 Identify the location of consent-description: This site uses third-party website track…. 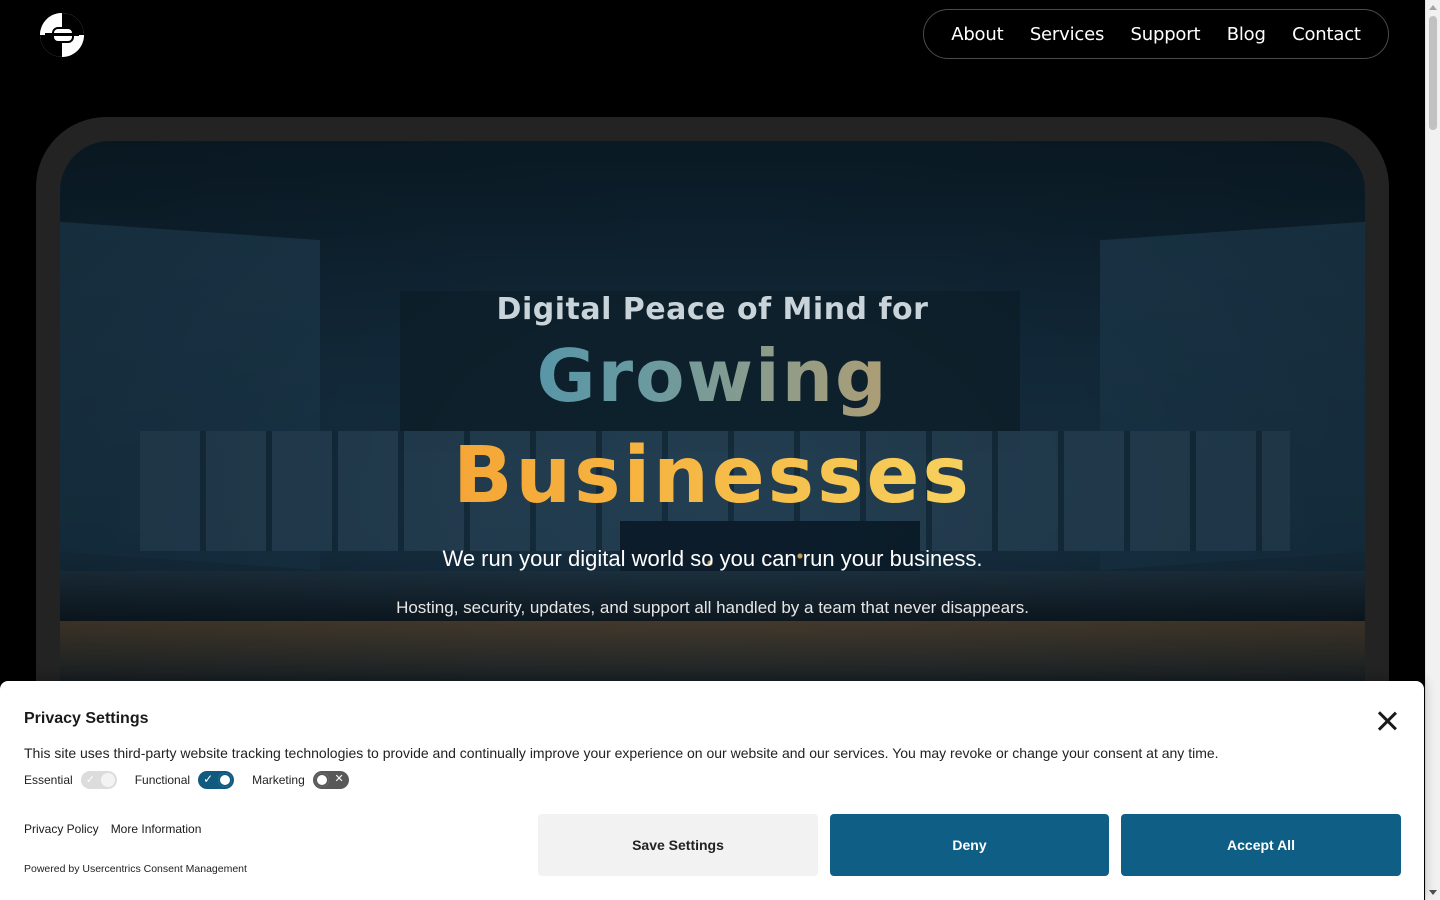
(621, 753).